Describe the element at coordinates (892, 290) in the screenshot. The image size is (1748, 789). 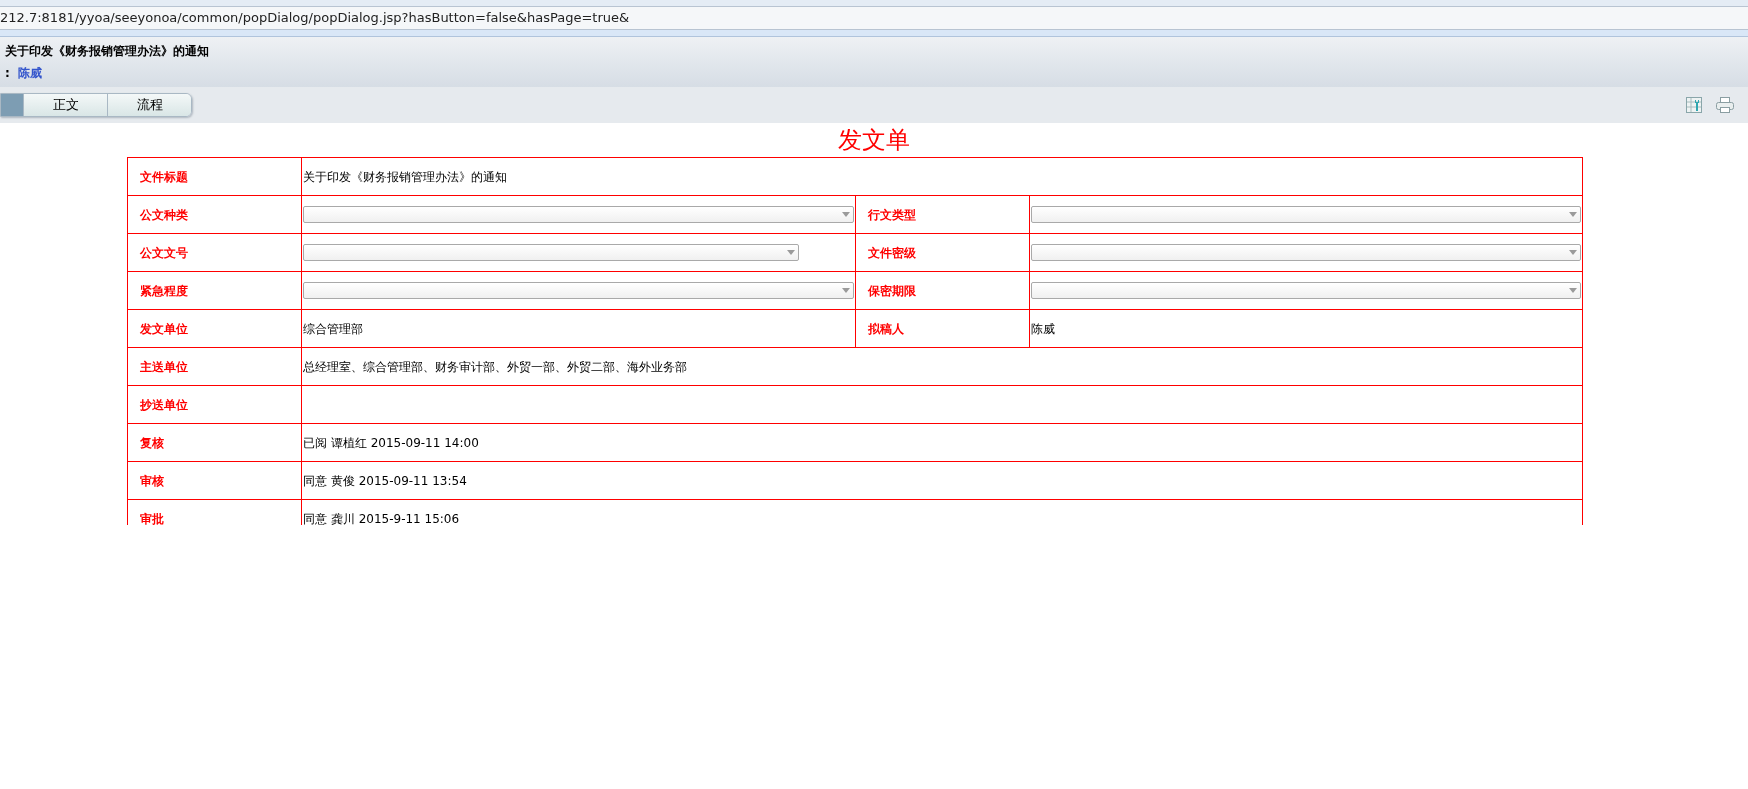
I see `field-label: 保密期限` at that location.